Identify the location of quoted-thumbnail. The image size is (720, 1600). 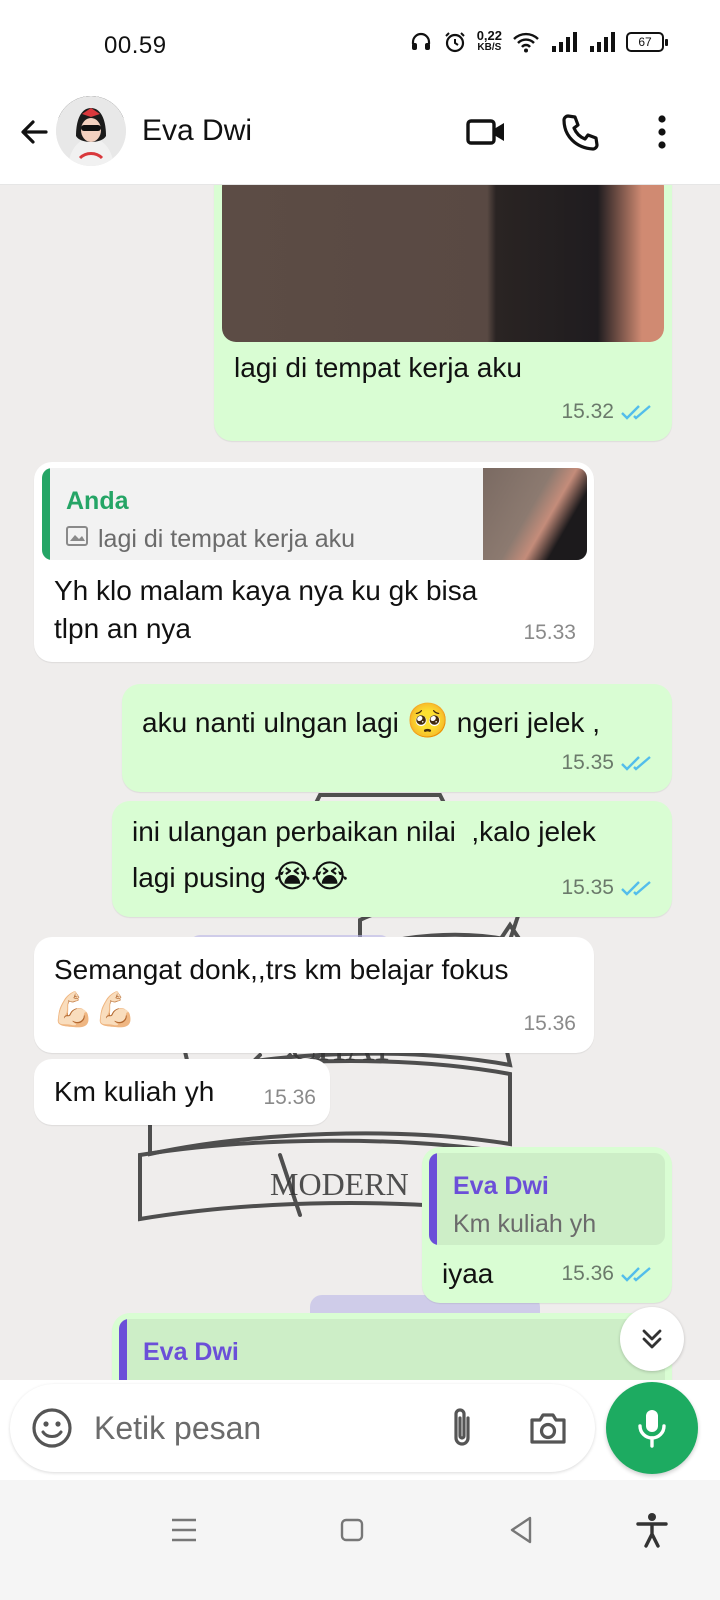
(535, 514).